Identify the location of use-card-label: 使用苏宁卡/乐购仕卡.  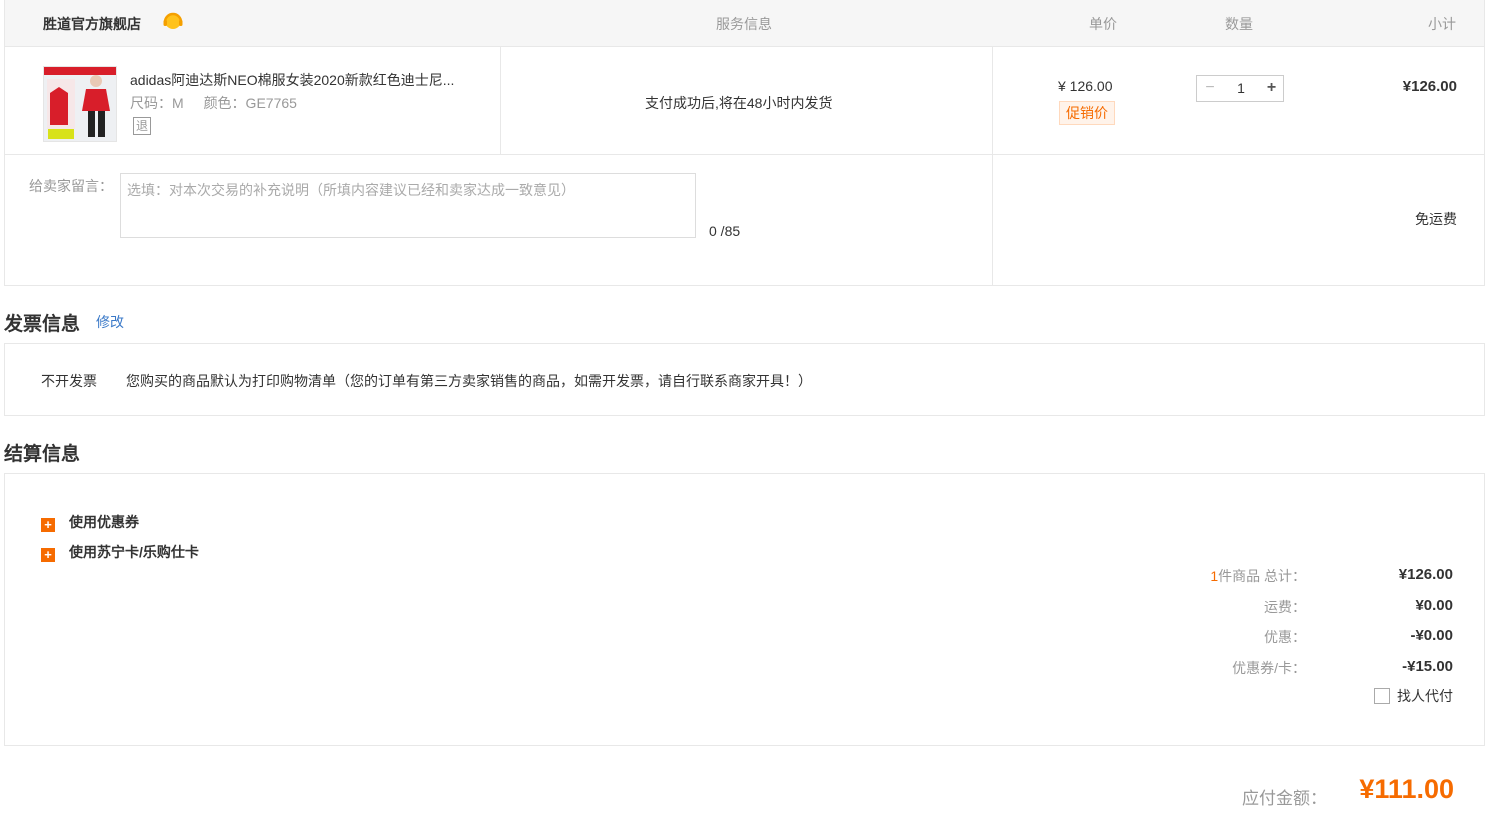
(134, 552).